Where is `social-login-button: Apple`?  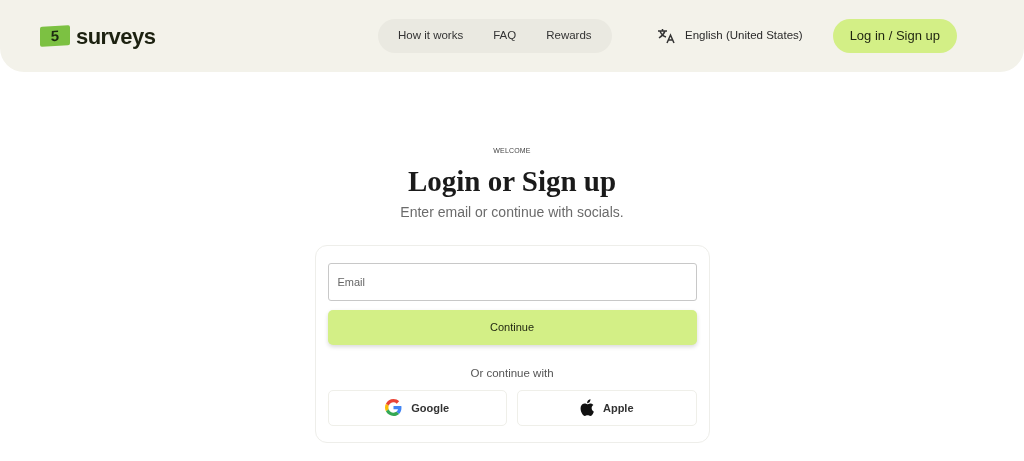
social-login-button: Apple is located at coordinates (607, 407).